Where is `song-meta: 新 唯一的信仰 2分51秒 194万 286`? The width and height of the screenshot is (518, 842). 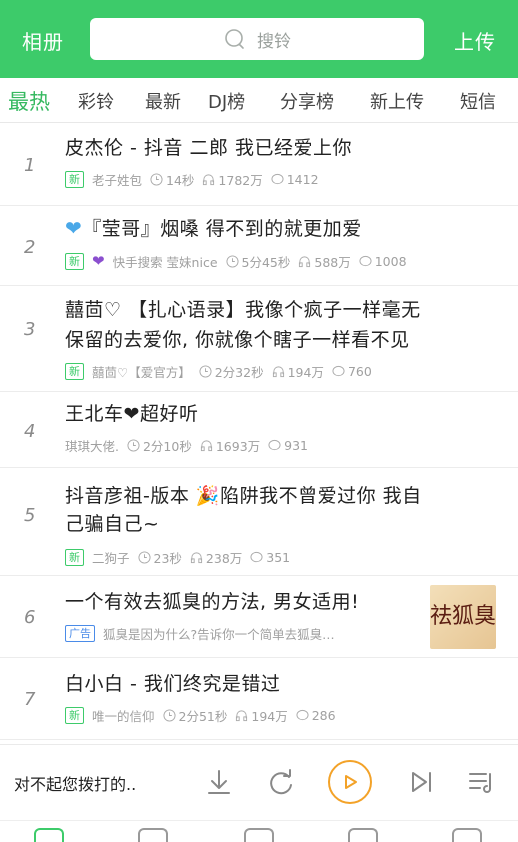
song-meta: 新 唯一的信仰 2分51秒 194万 286 is located at coordinates (284, 715).